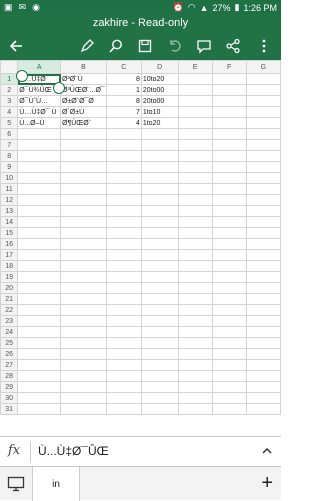  Describe the element at coordinates (39, 211) in the screenshot. I see `cell-a13` at that location.